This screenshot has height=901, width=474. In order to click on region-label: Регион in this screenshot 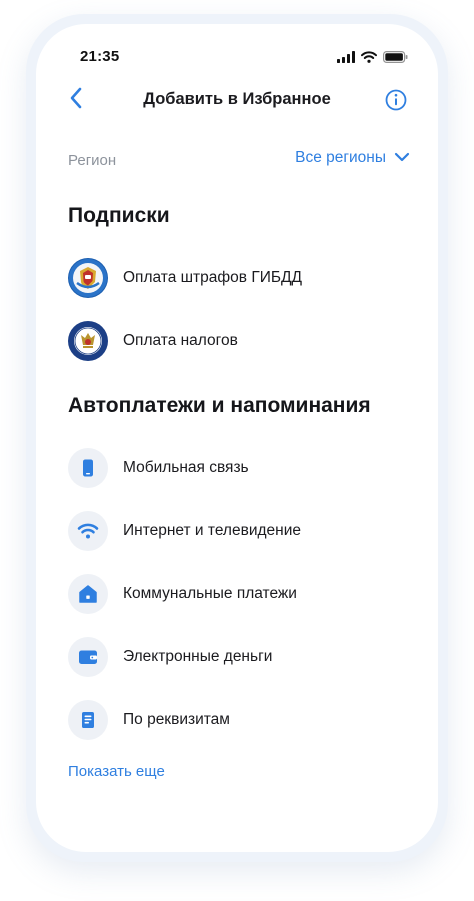, I will do `click(92, 160)`.